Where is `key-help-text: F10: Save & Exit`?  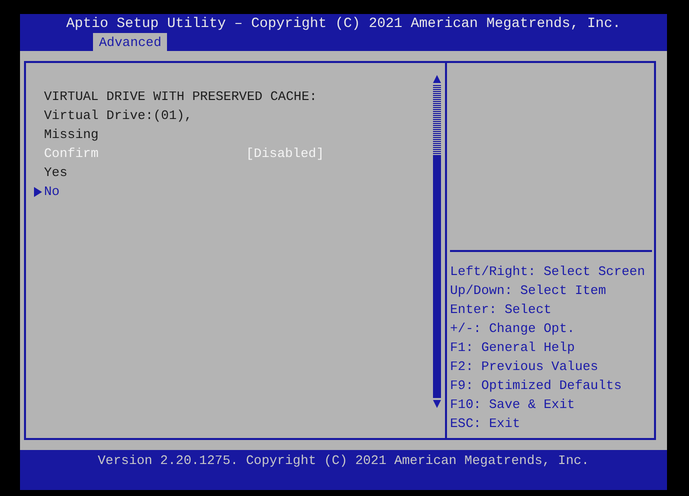 key-help-text: F10: Save & Exit is located at coordinates (513, 405).